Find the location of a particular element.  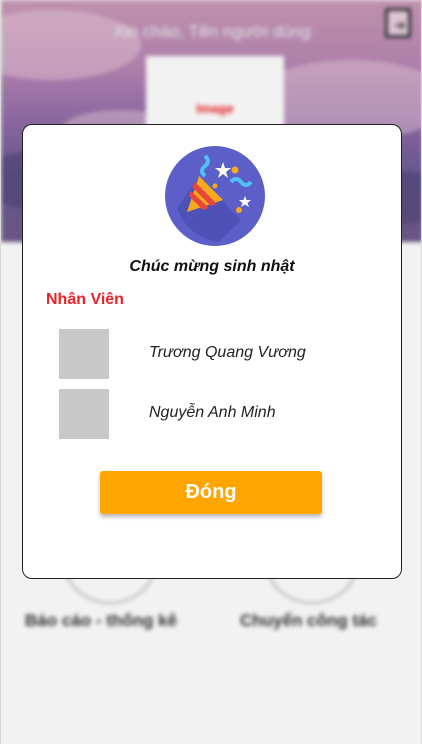

dialog-title: Chúc mừng sinh nhật is located at coordinates (212, 266).